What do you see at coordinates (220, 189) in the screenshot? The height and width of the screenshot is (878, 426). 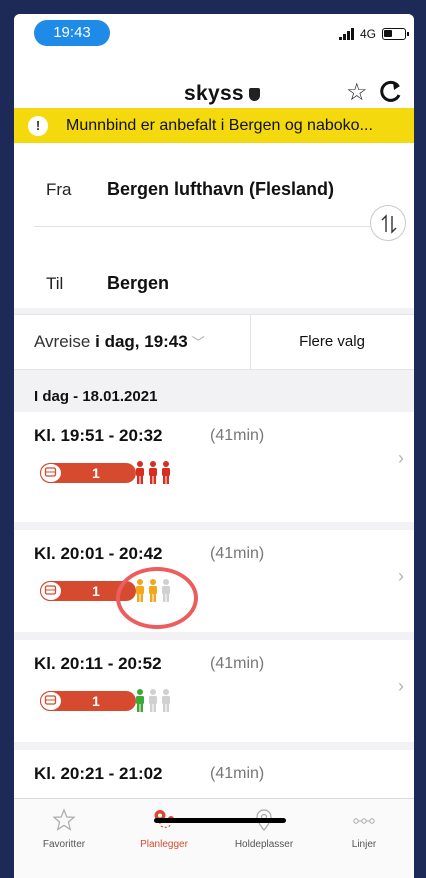 I see `from-field: Bergen lufthavn (Flesland)` at bounding box center [220, 189].